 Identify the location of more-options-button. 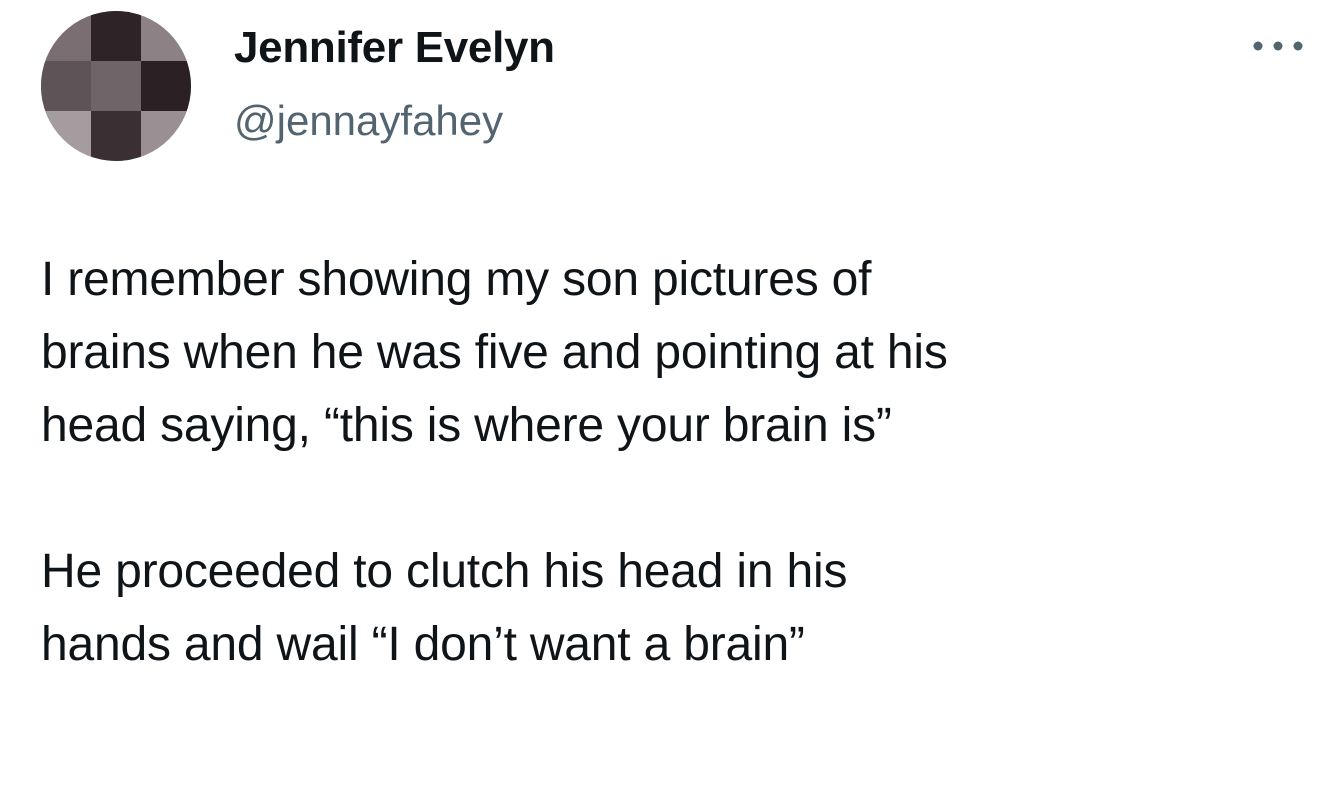
(1278, 46).